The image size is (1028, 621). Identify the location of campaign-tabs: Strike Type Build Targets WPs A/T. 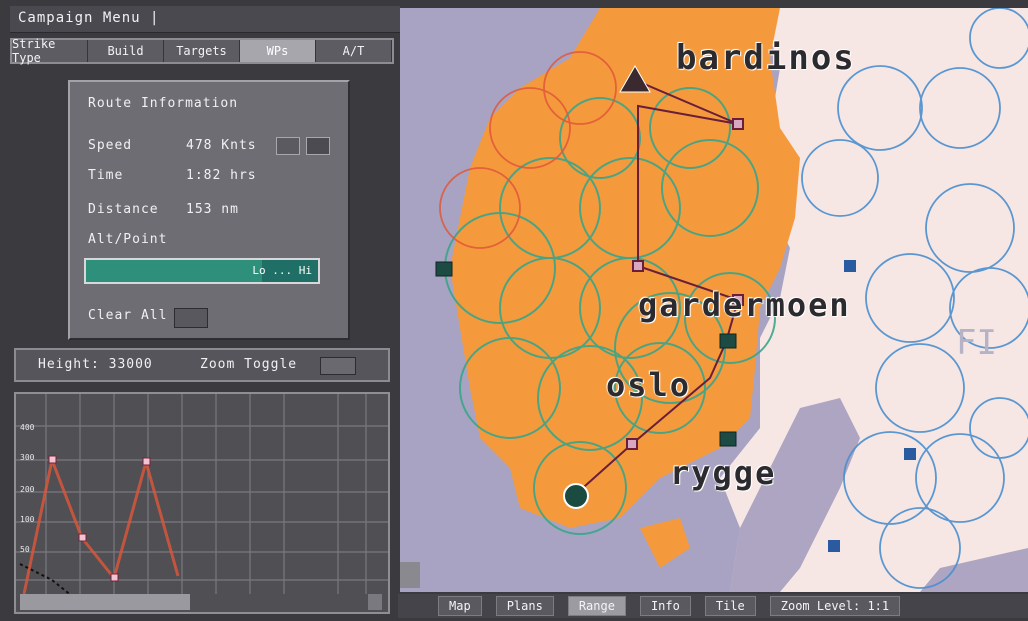
(202, 51).